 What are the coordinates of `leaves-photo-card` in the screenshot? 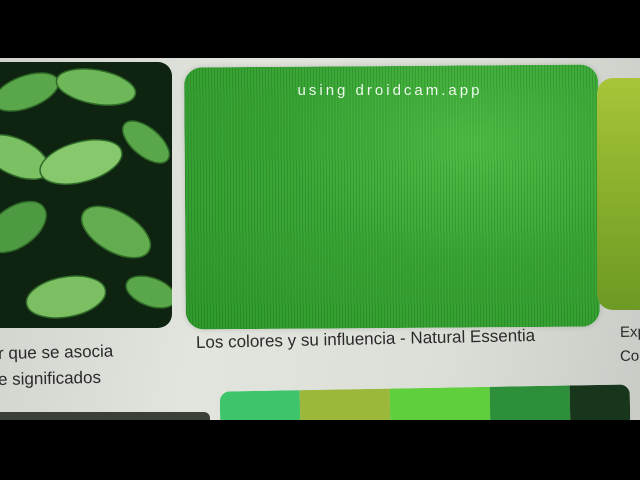 It's located at (86, 195).